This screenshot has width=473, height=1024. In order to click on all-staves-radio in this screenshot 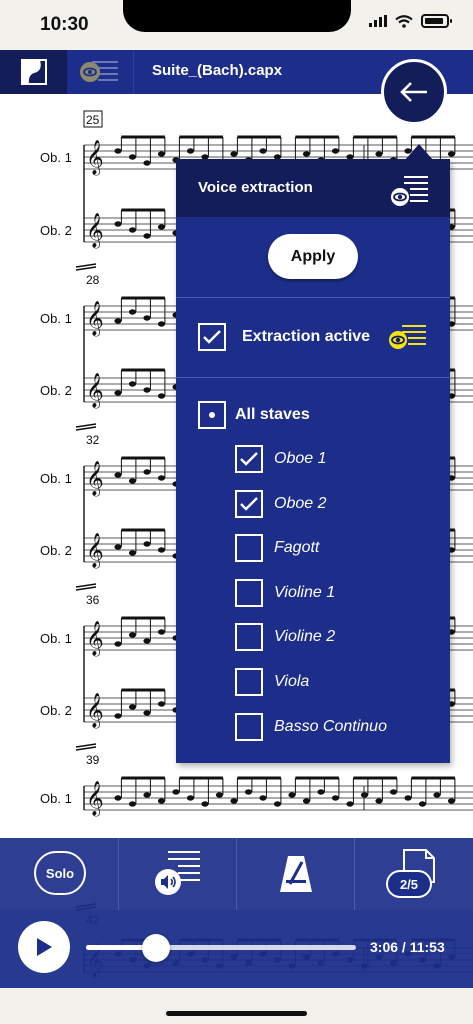, I will do `click(212, 415)`.